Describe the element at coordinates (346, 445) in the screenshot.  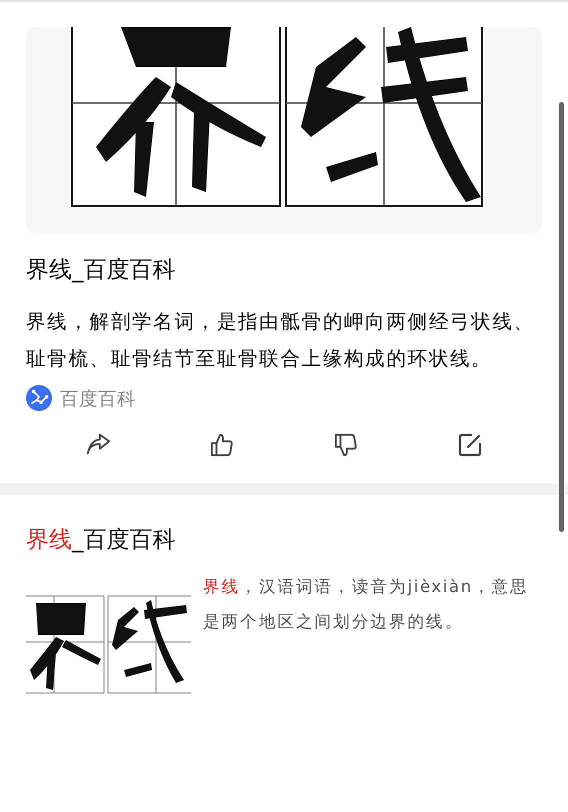
I see `thumbs-down-icon` at that location.